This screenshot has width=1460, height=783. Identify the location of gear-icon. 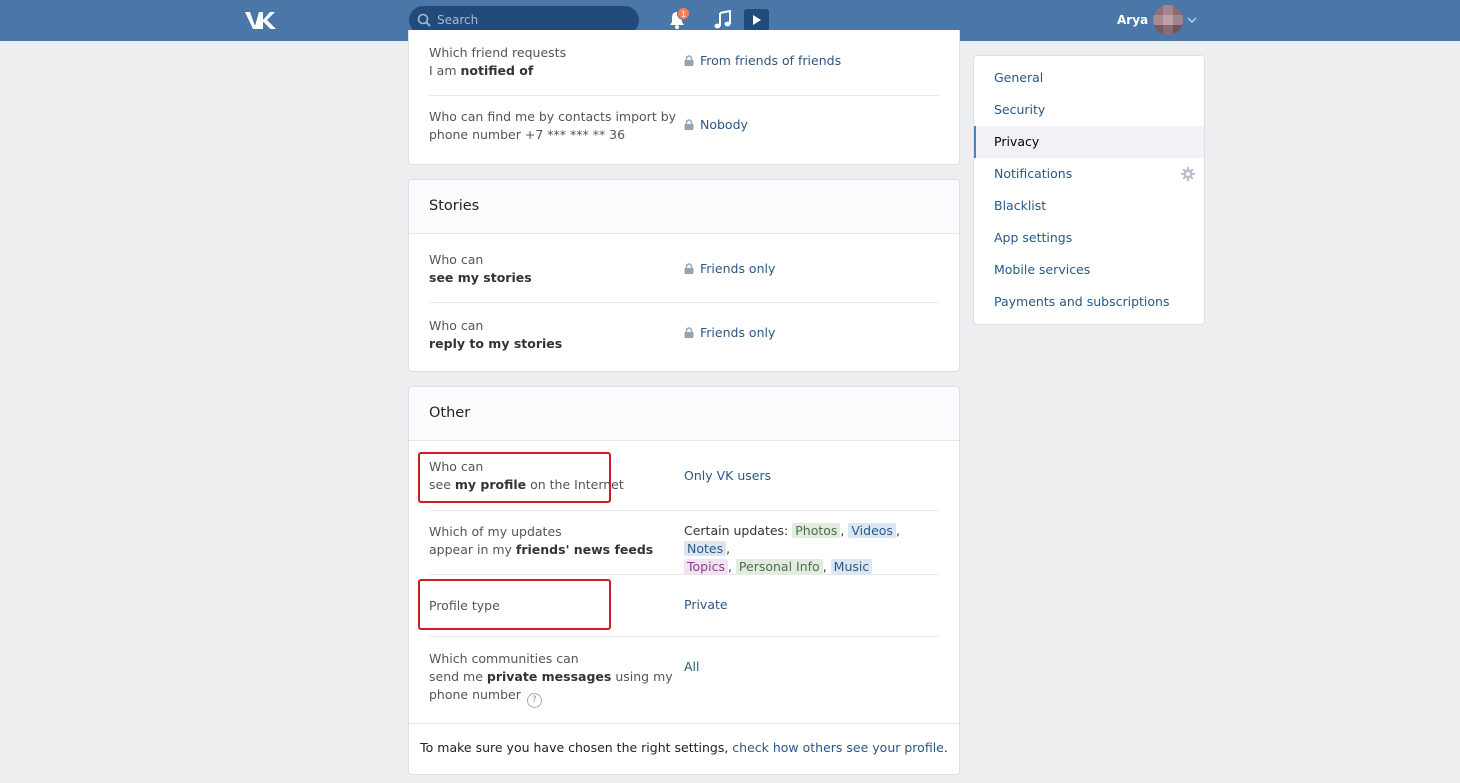
(1188, 174).